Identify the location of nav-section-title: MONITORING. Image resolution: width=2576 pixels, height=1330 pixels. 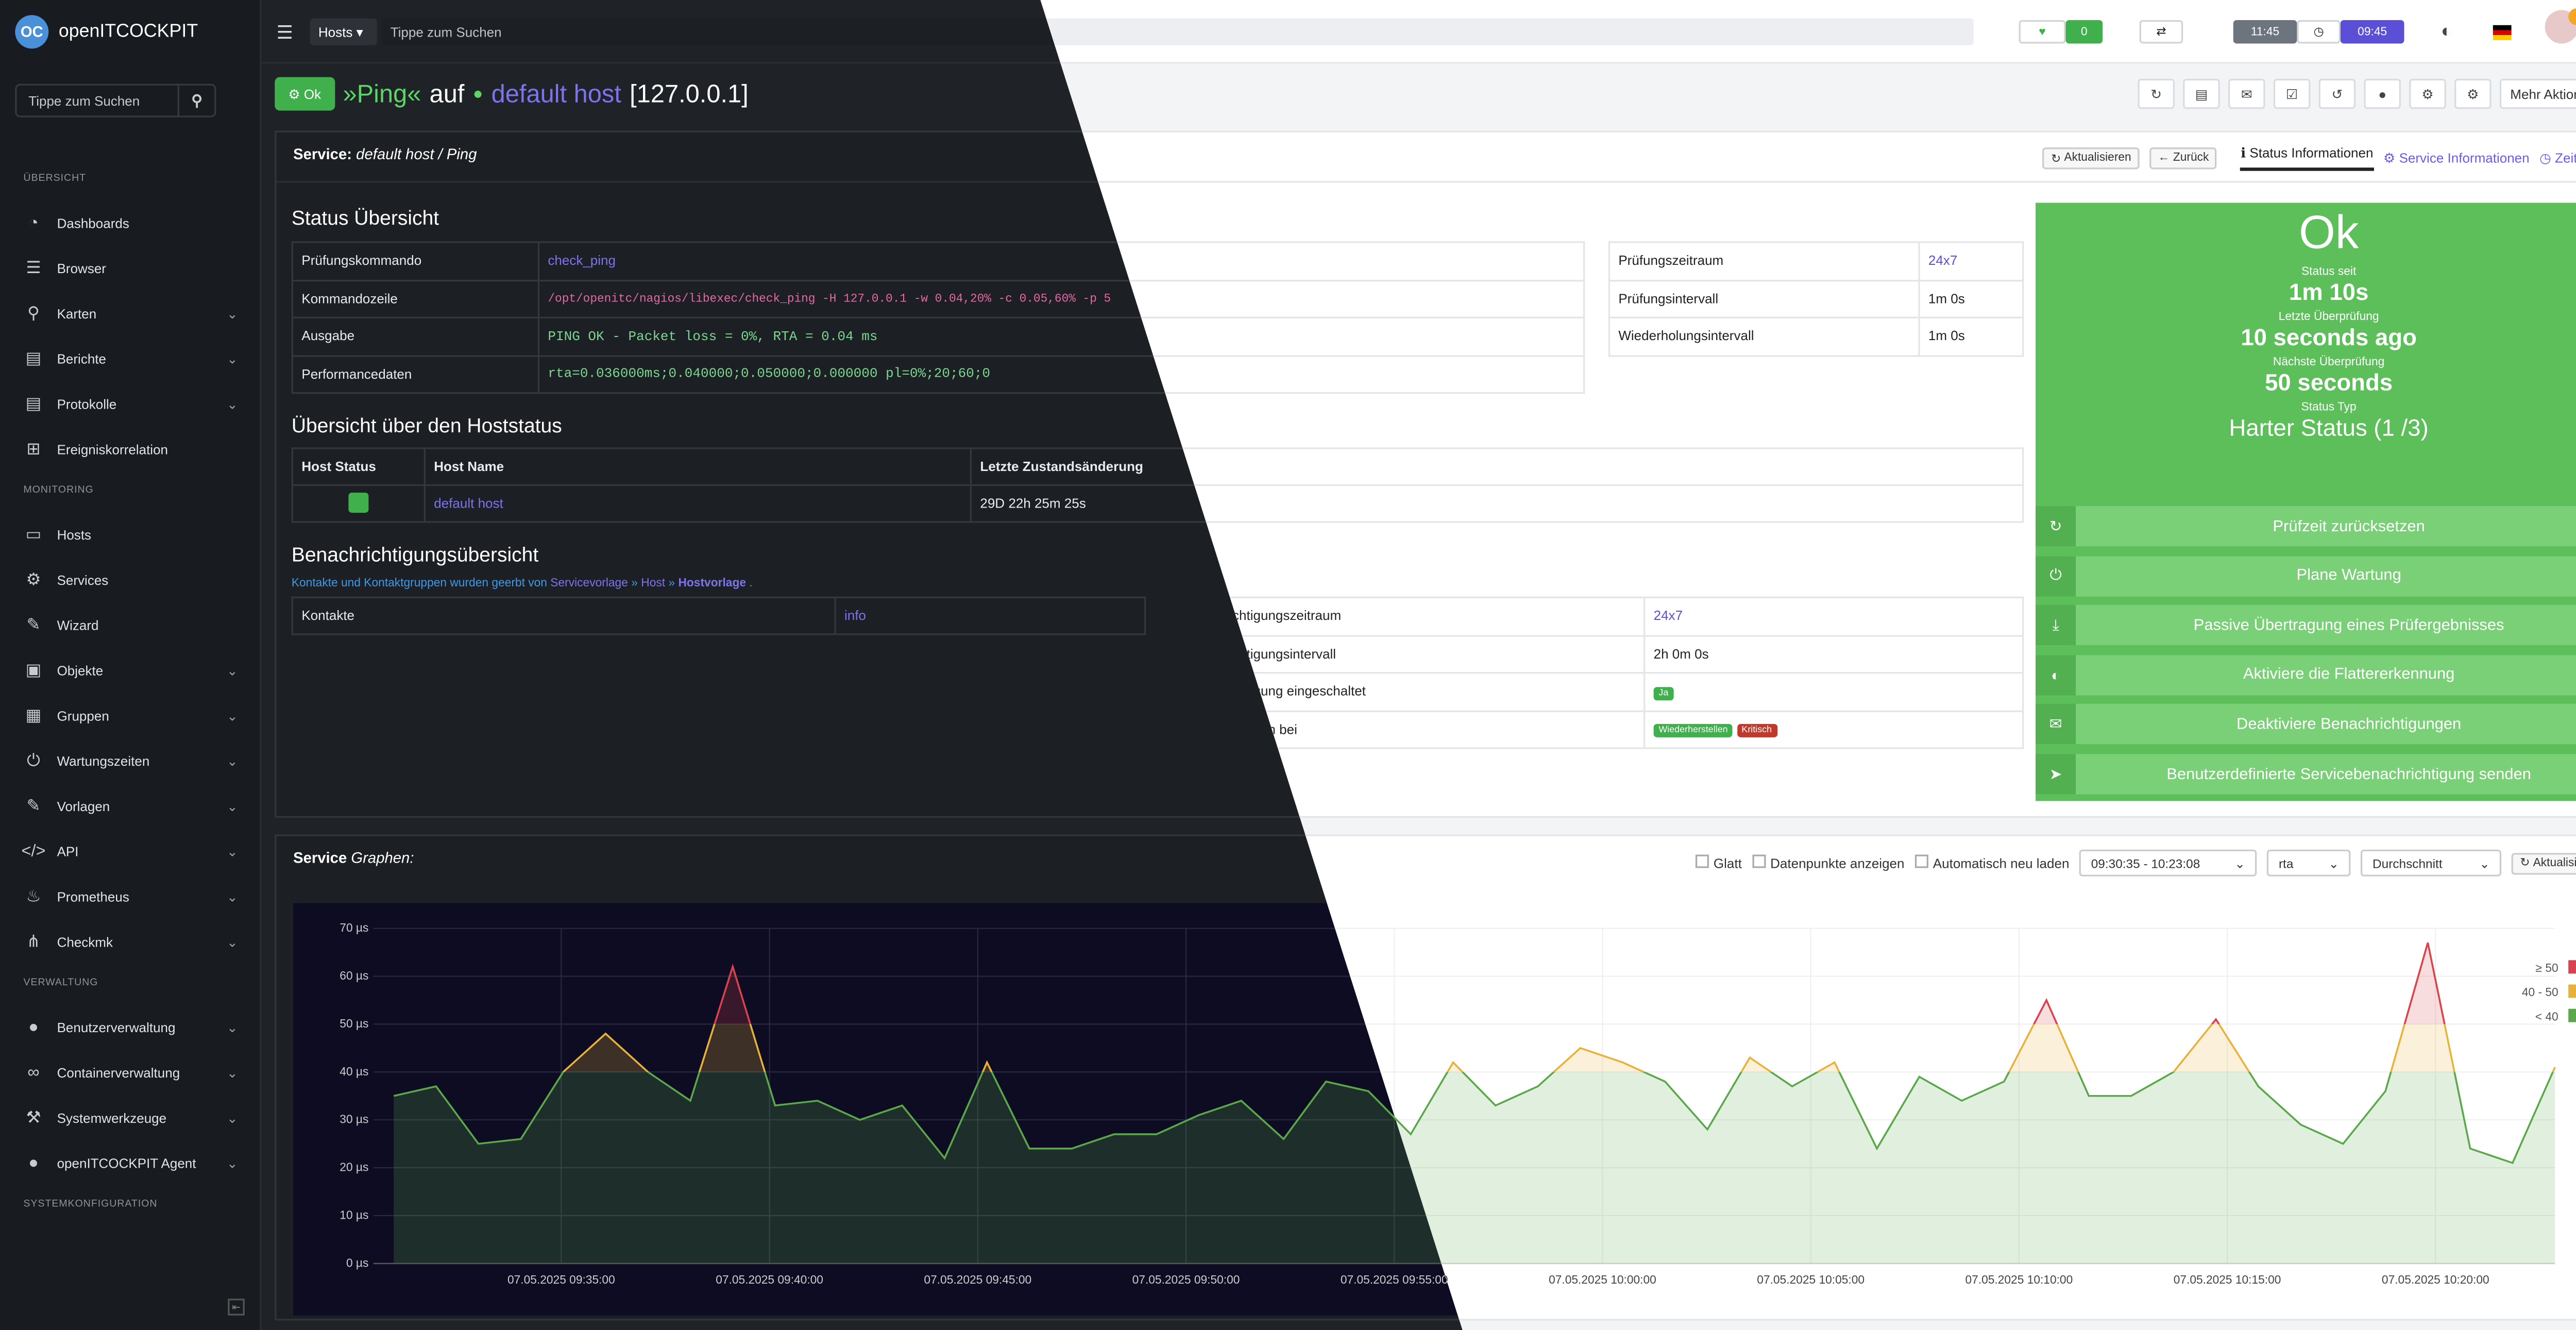
(59, 491).